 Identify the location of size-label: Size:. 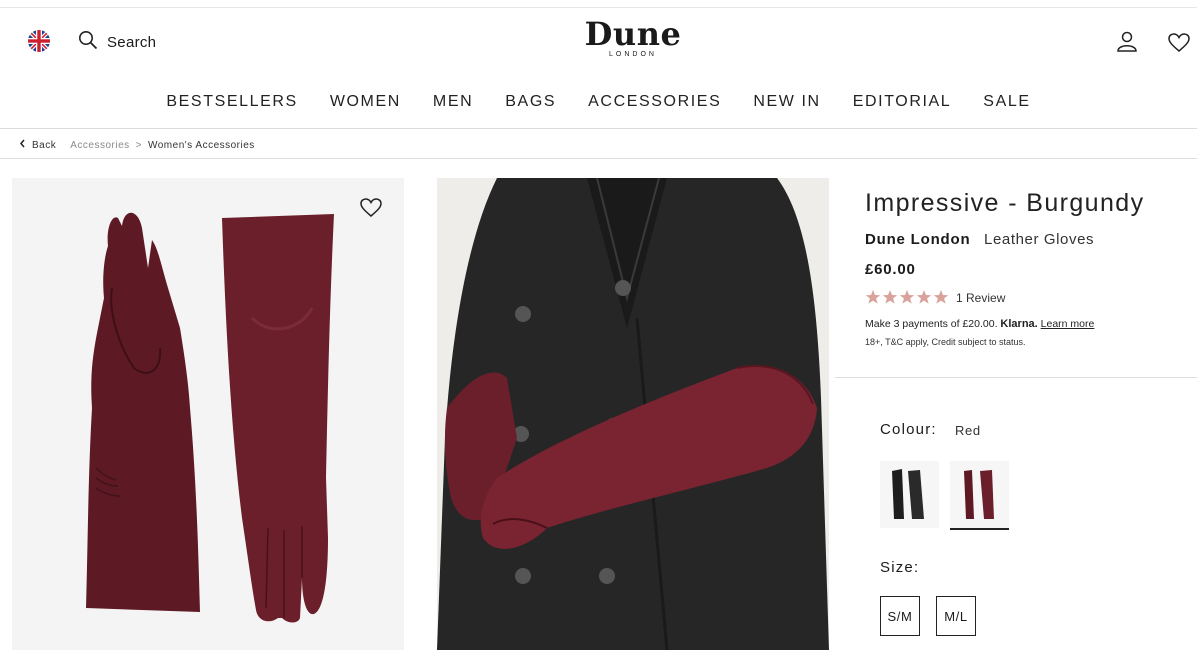
(900, 567).